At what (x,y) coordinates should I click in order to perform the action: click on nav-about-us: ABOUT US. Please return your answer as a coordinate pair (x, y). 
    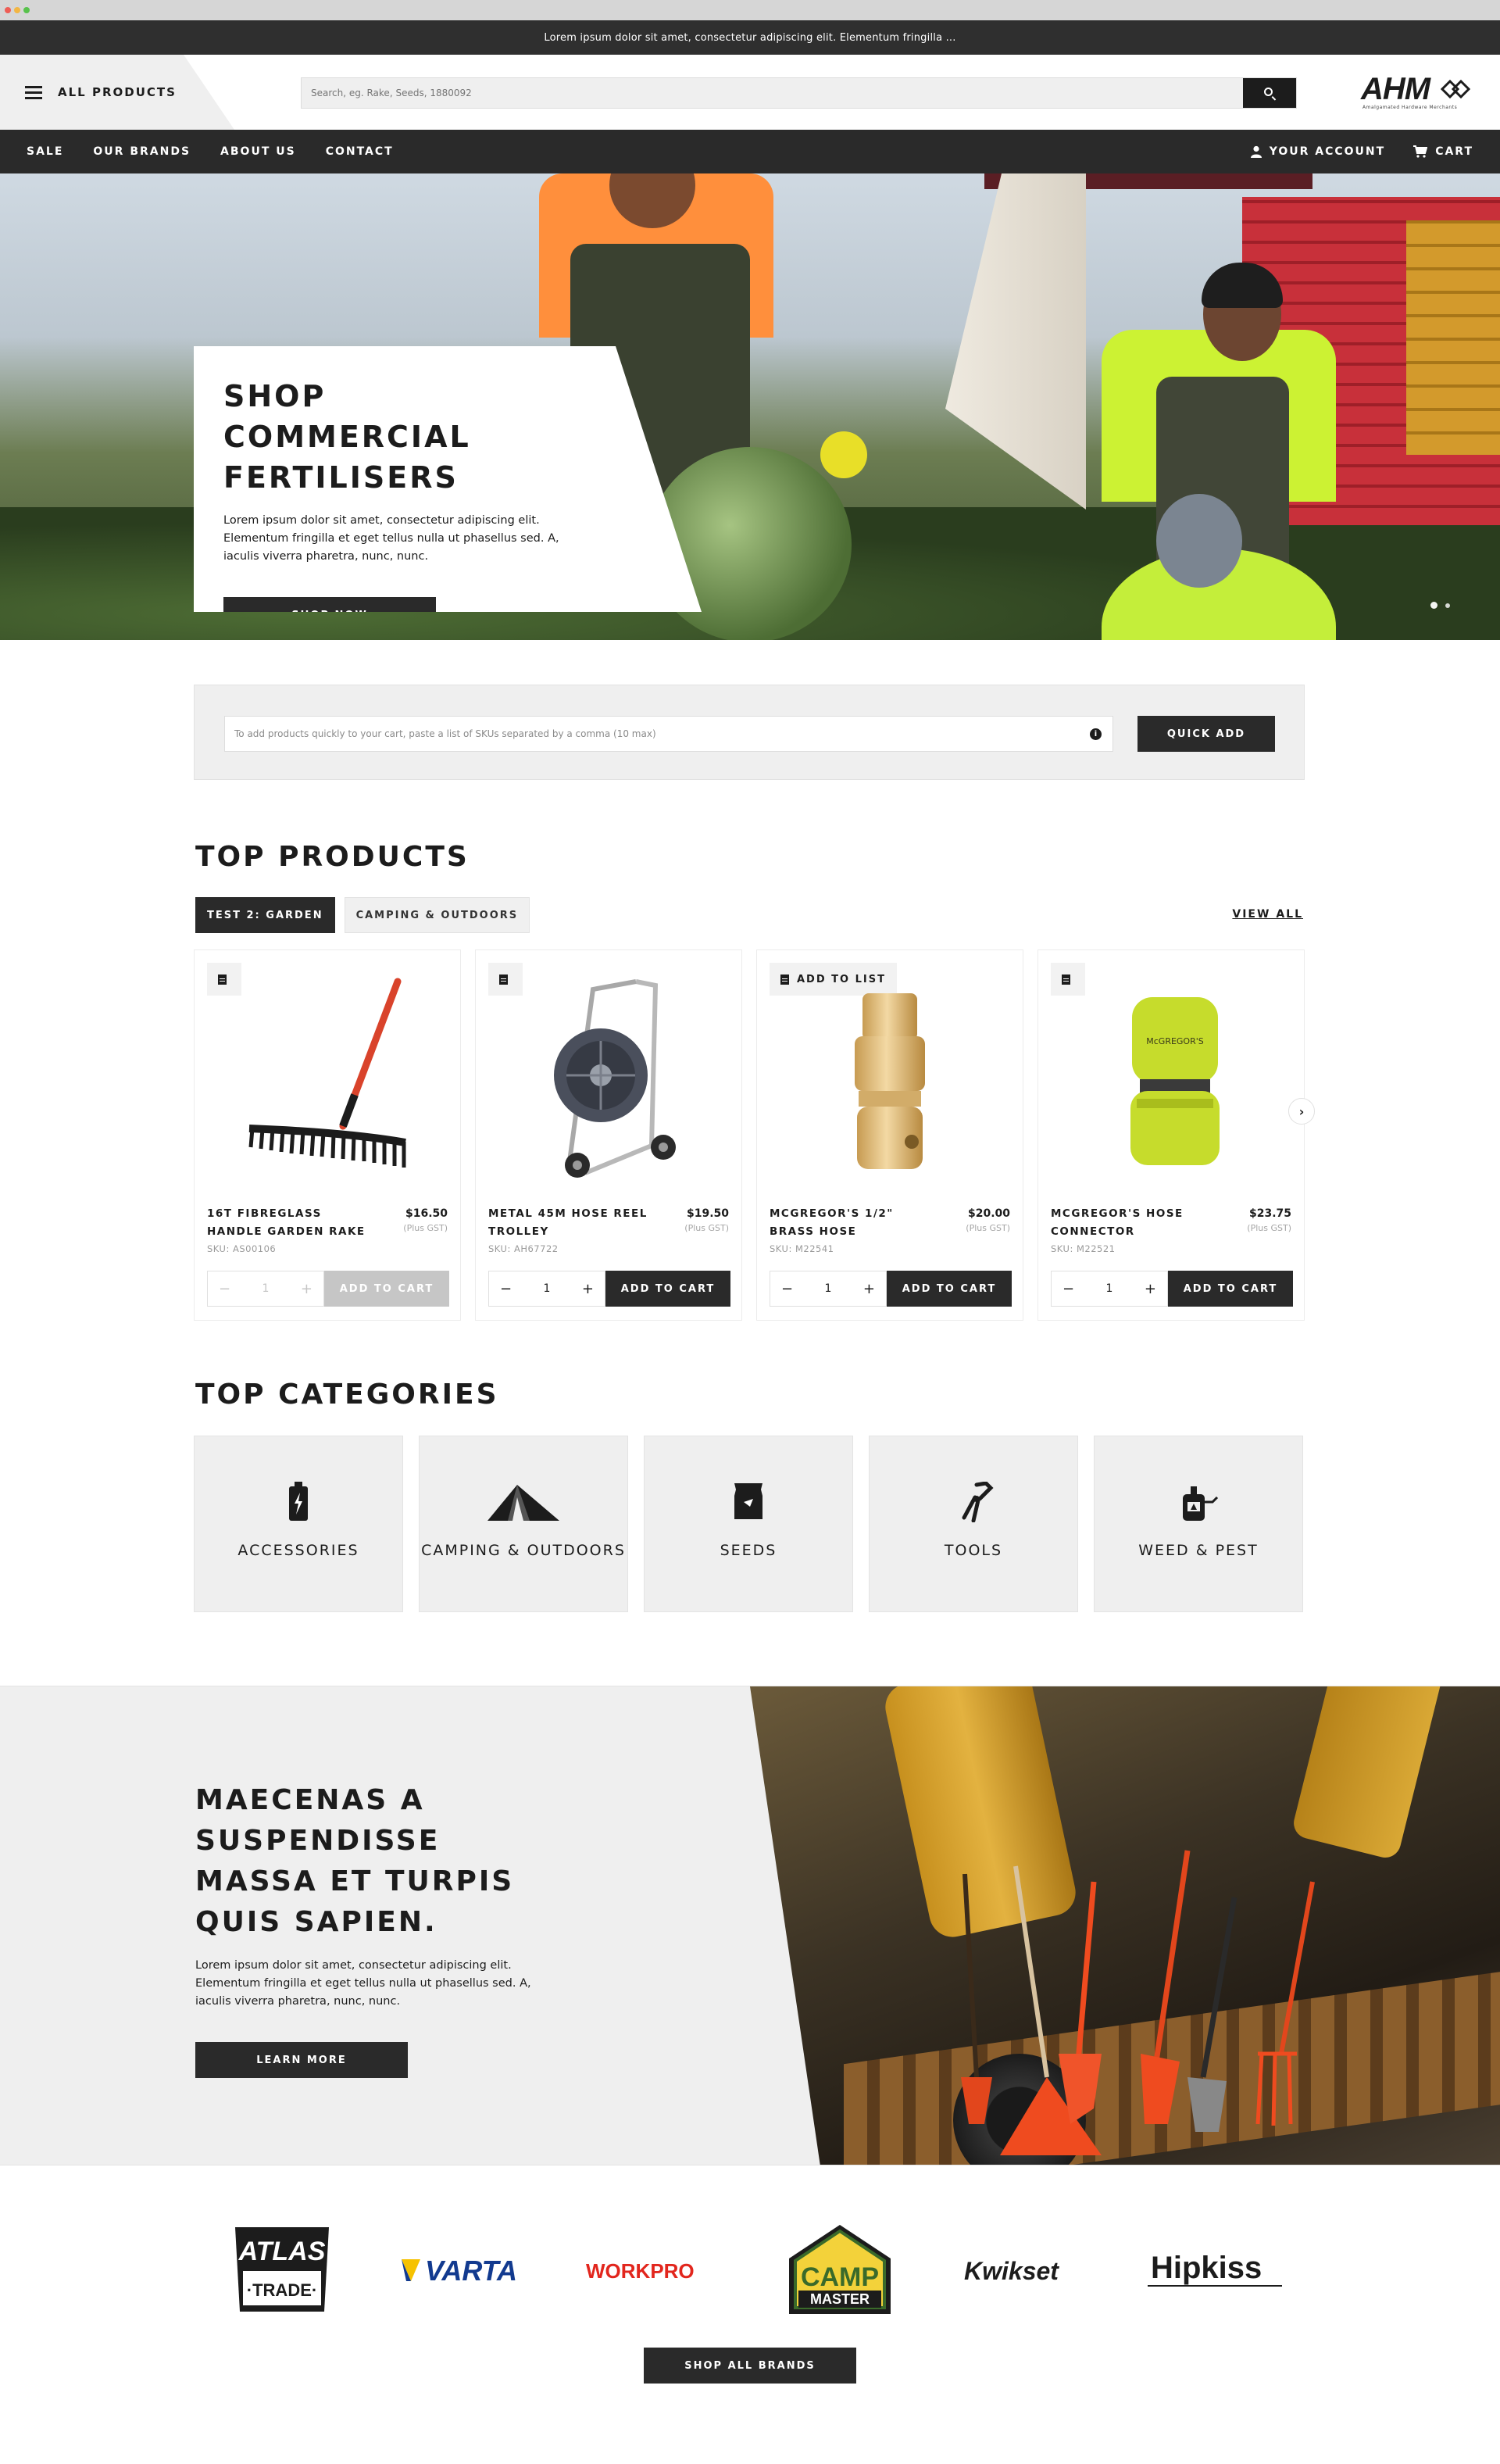
    Looking at the image, I should click on (258, 151).